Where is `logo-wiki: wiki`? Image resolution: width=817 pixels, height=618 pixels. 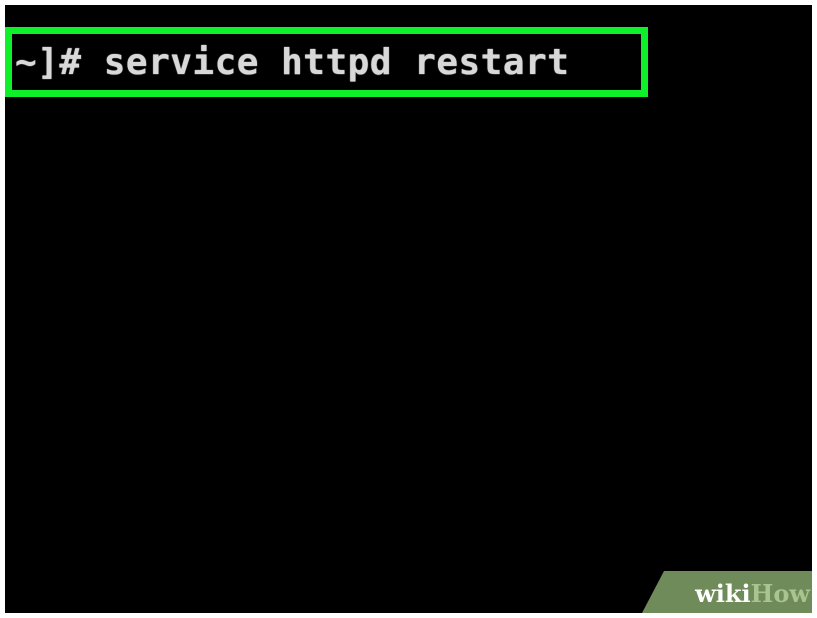
logo-wiki: wiki is located at coordinates (723, 593).